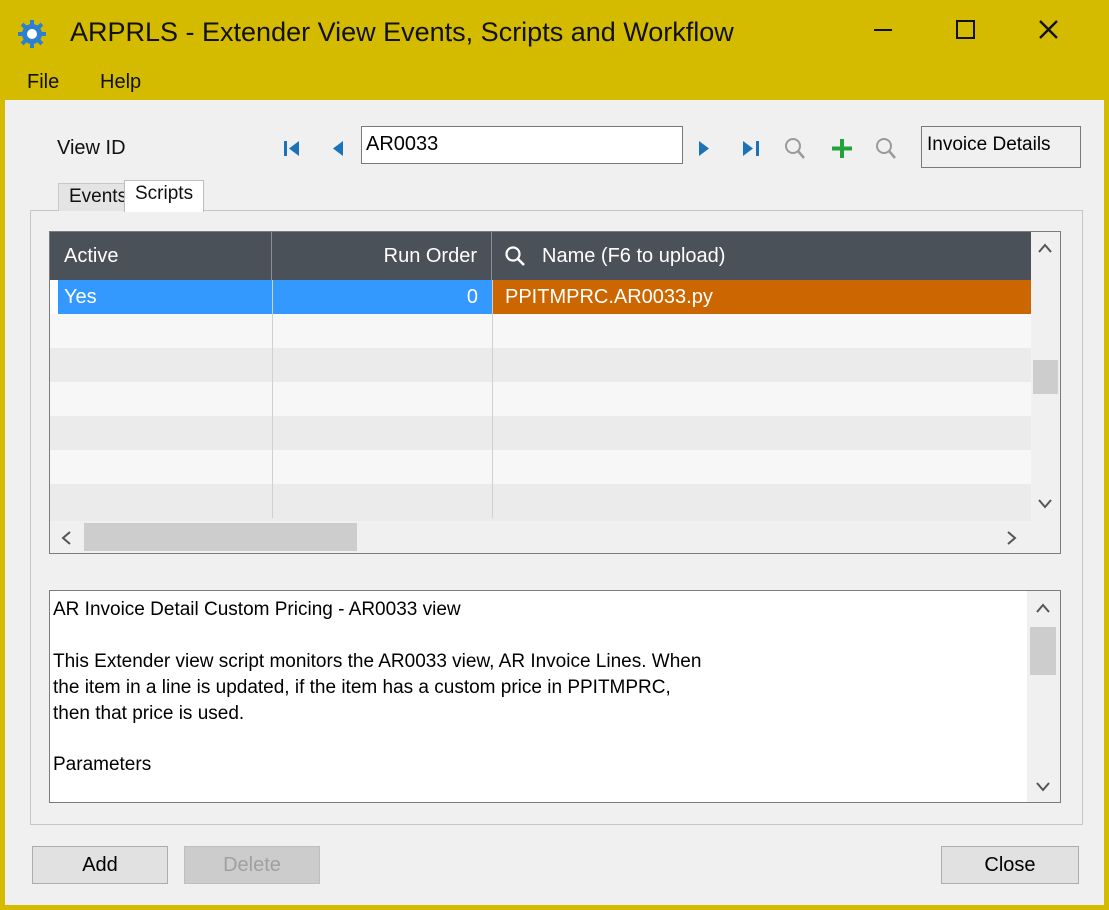 This screenshot has height=910, width=1109. I want to click on cell-active: Yes, so click(165, 297).